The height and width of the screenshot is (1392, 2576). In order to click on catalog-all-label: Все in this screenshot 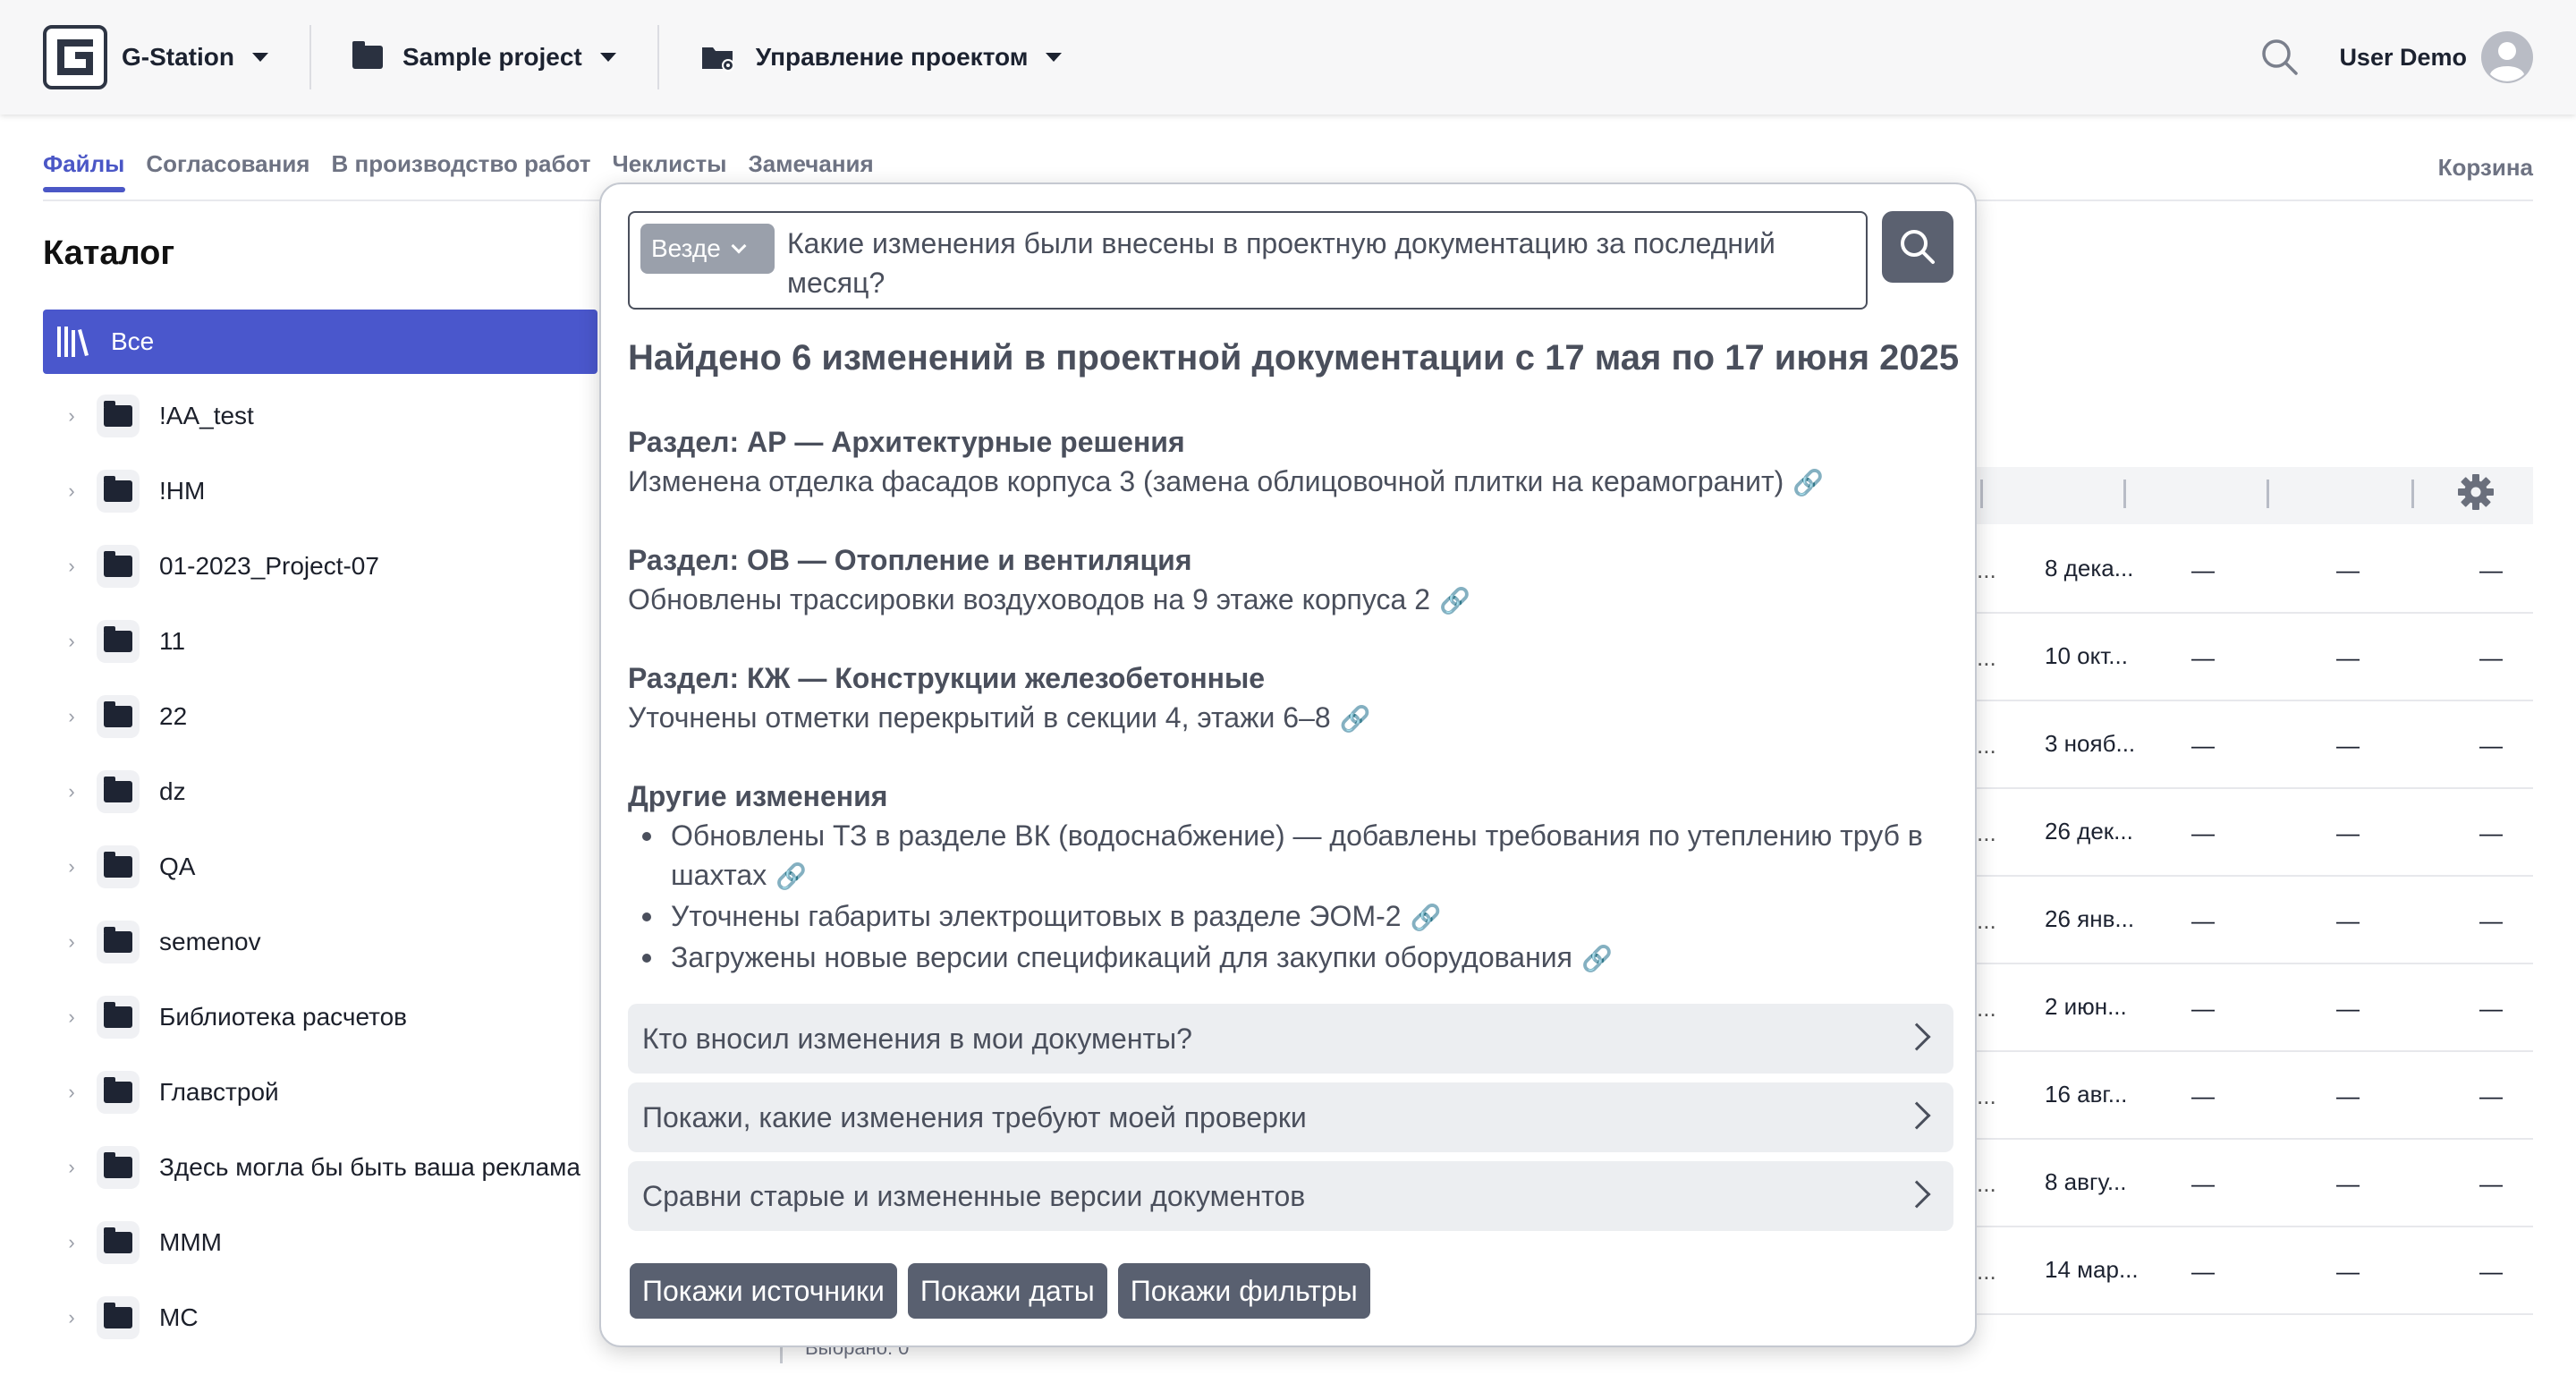, I will do `click(133, 341)`.